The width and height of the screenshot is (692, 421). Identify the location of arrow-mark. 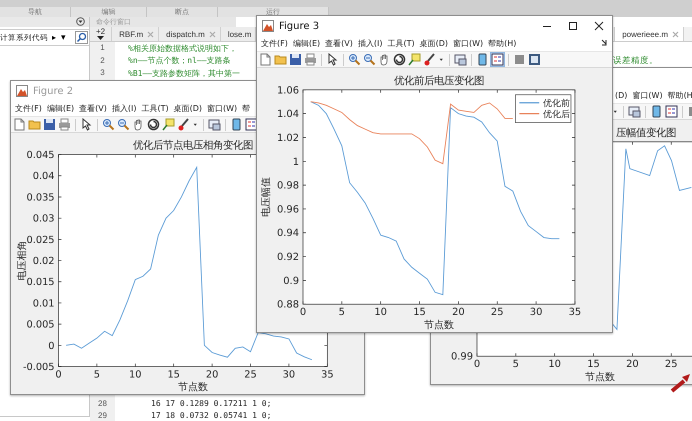
(681, 383).